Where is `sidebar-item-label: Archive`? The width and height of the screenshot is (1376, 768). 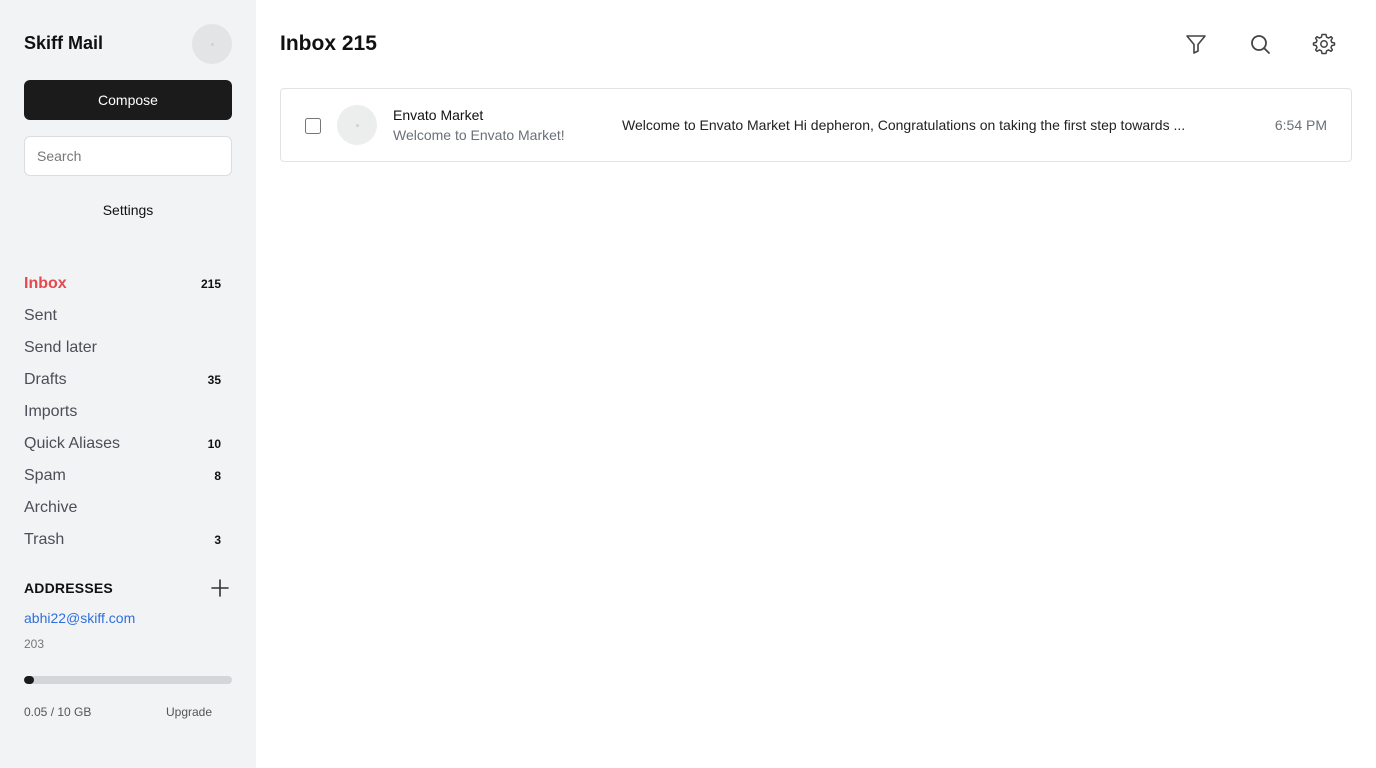
sidebar-item-label: Archive is located at coordinates (51, 507).